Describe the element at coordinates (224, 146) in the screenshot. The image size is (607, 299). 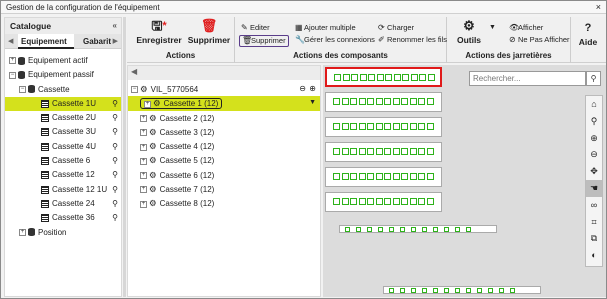
I see `cassette-tree-item: + ⚙ Cassette 4 (12)` at that location.